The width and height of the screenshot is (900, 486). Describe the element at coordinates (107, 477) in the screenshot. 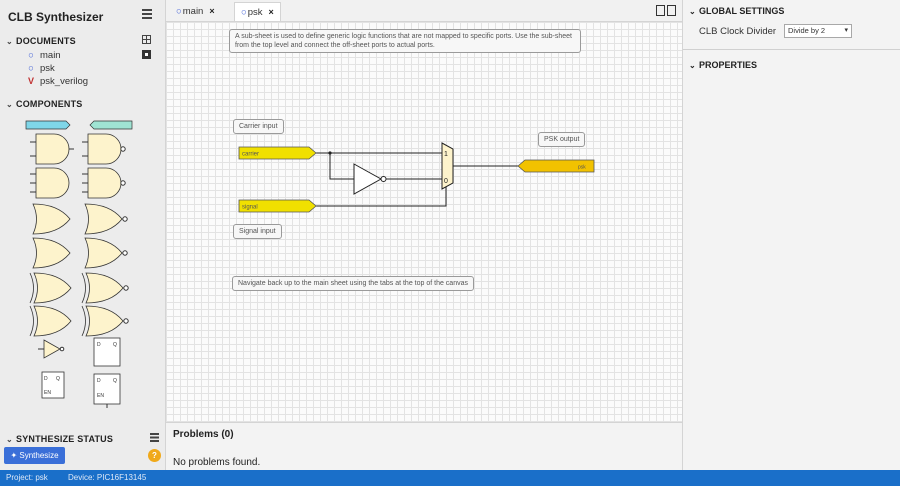

I see `device-status: Device: PIC16F13145` at that location.